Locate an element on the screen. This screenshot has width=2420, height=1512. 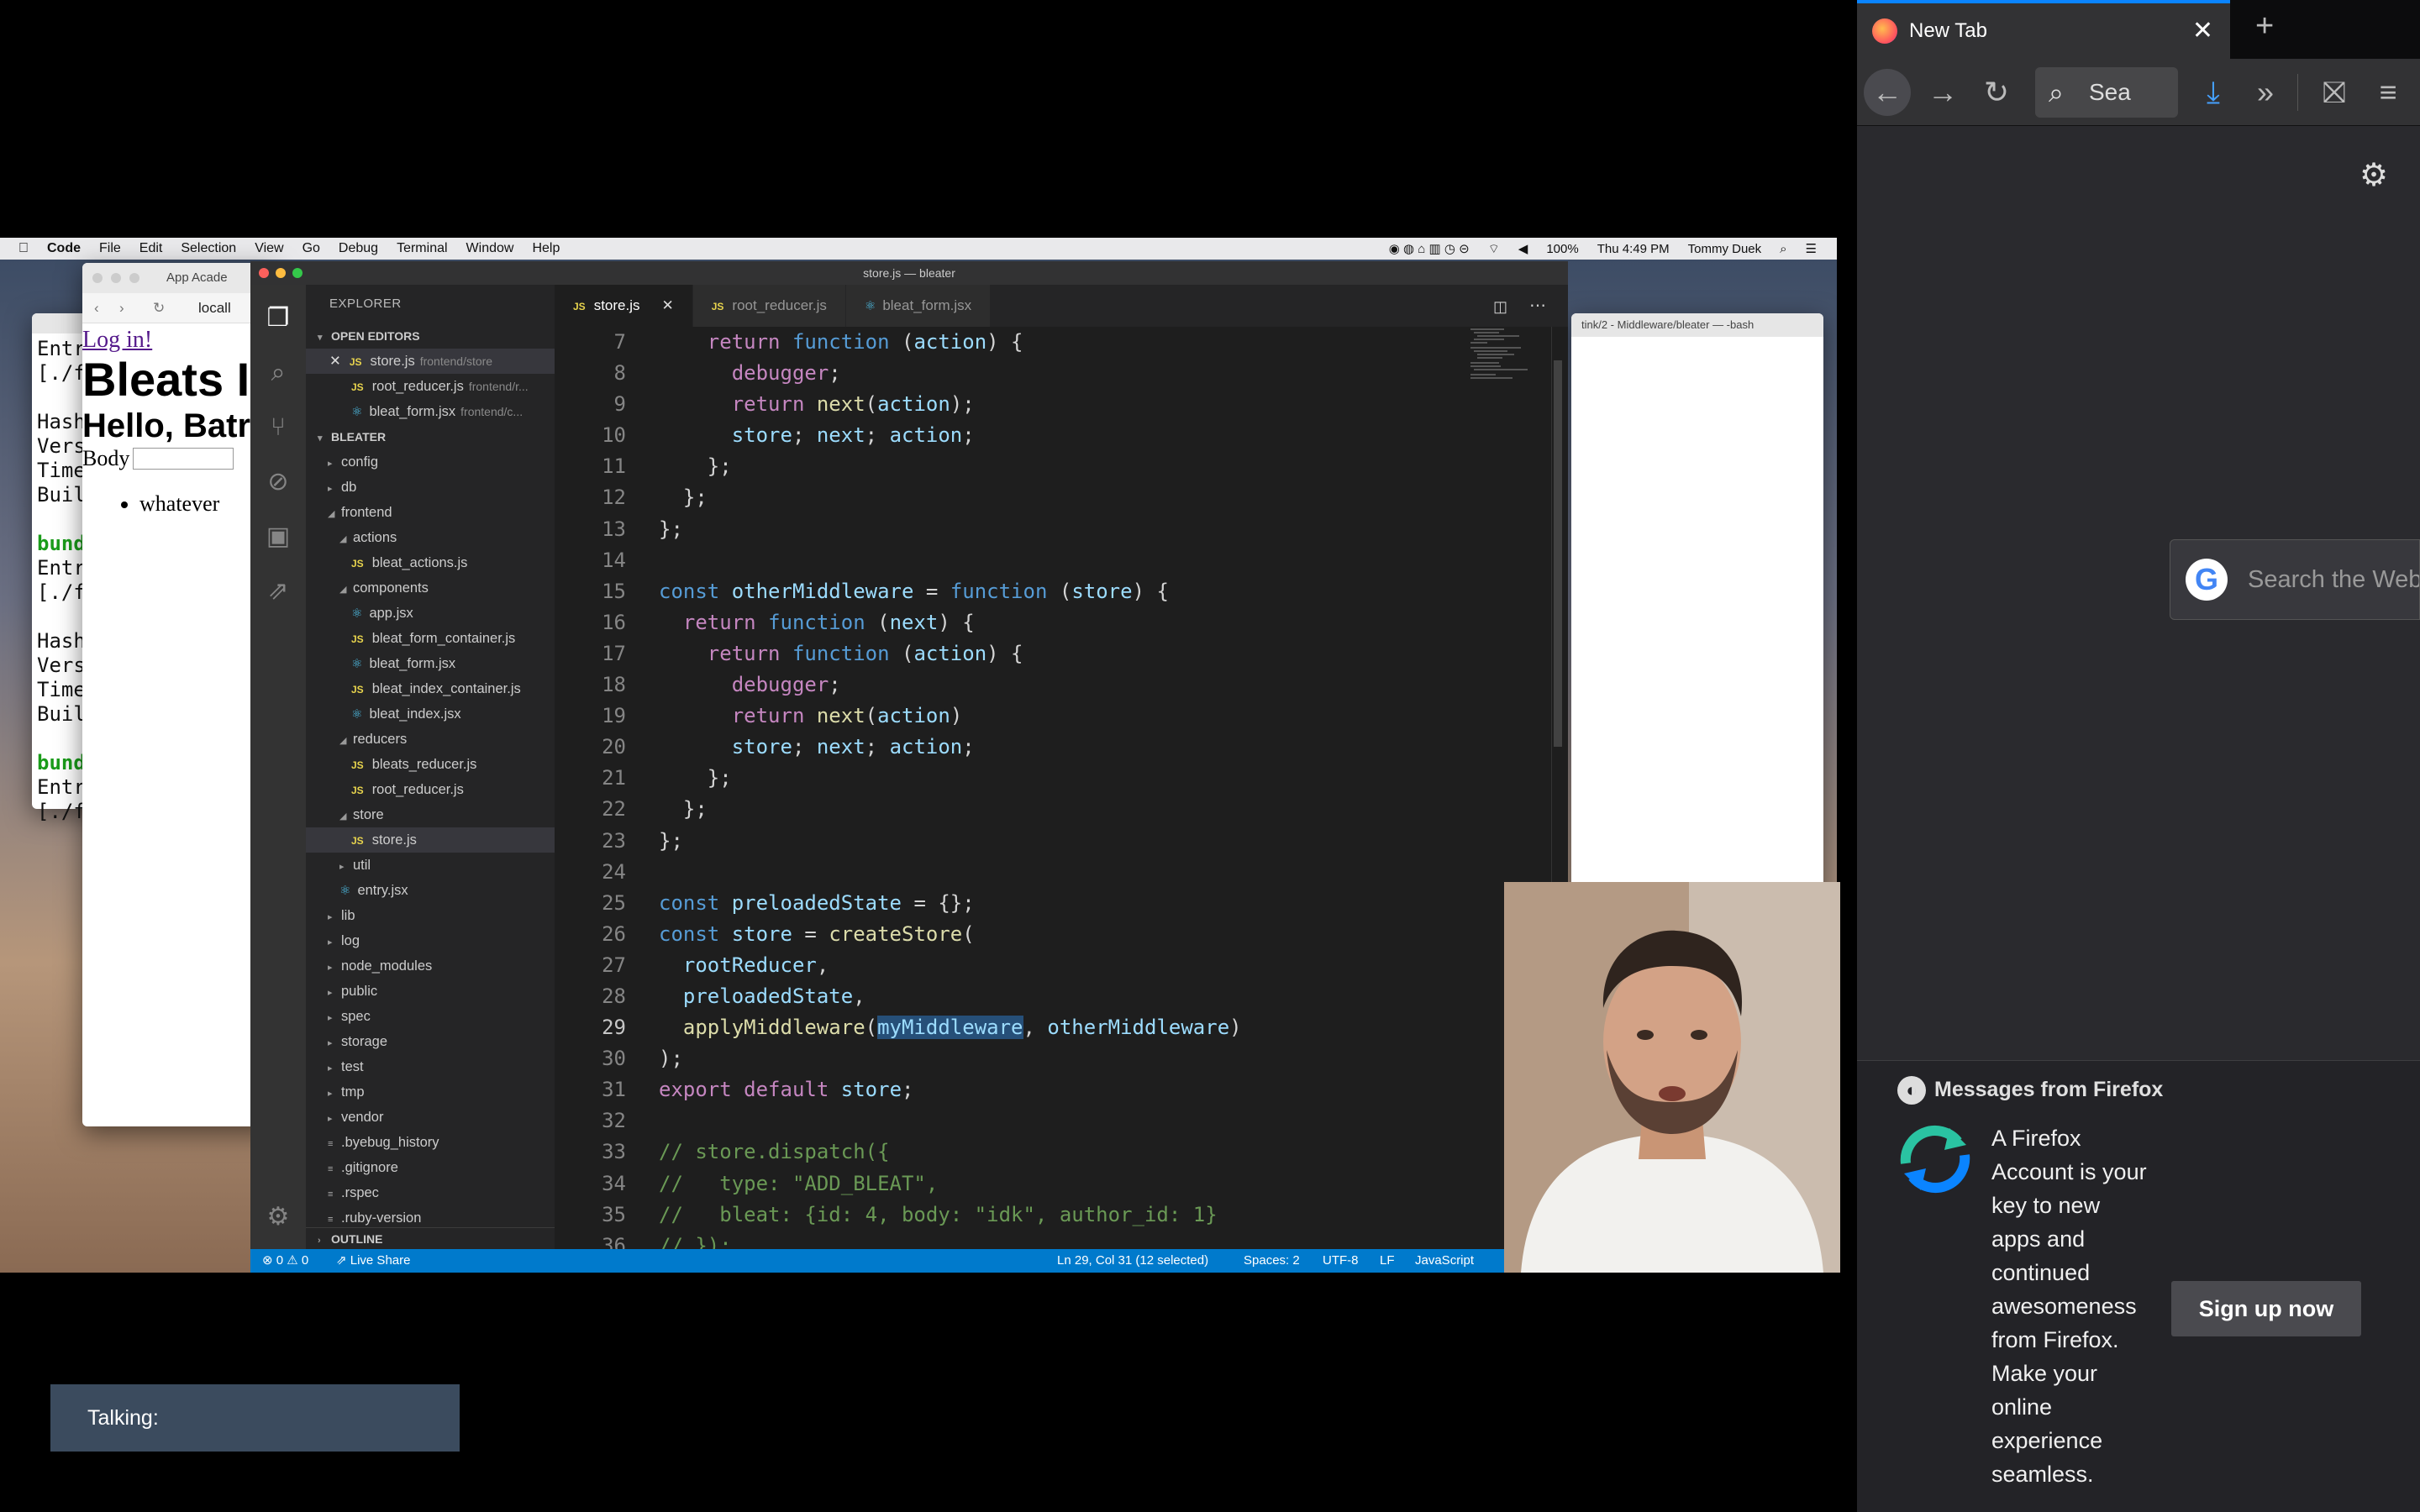
tree-item: ▸ spec is located at coordinates (431, 1016).